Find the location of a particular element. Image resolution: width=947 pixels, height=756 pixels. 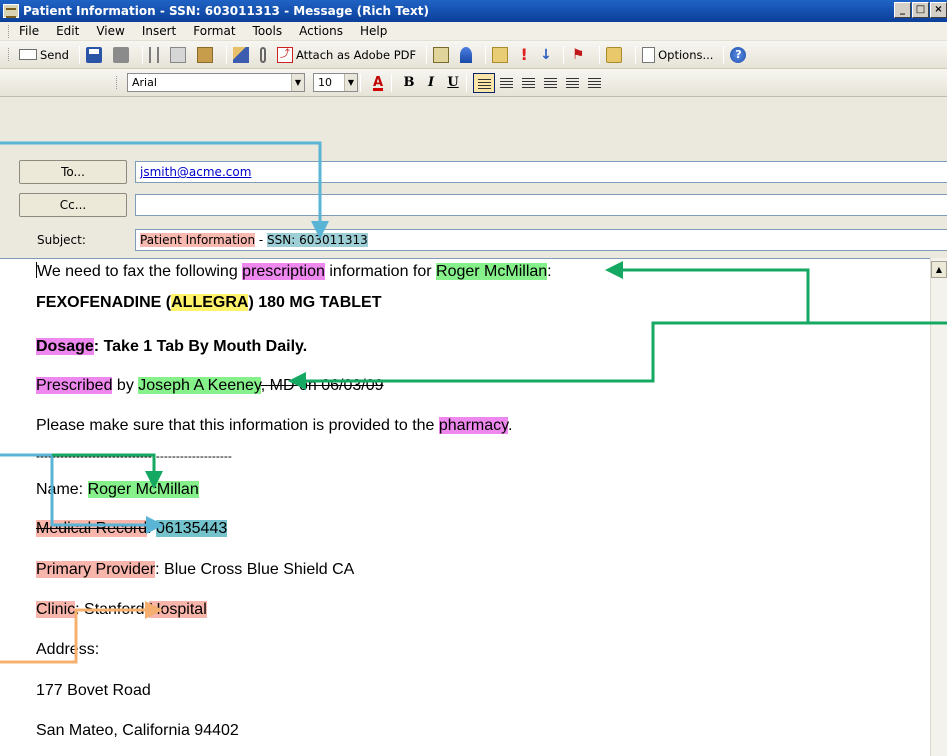

vertical-scrollbar: ▲ is located at coordinates (938, 507).